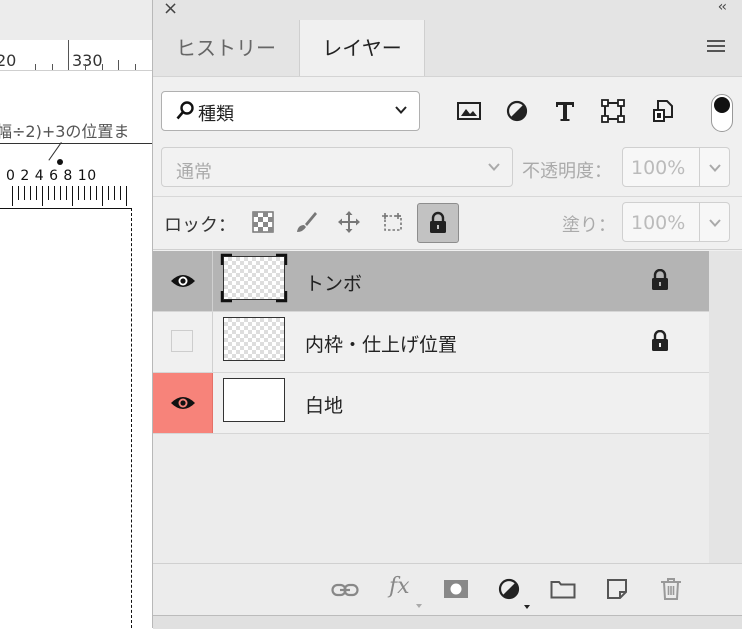 This screenshot has width=742, height=629. What do you see at coordinates (563, 589) in the screenshot?
I see `new-group-icon` at bounding box center [563, 589].